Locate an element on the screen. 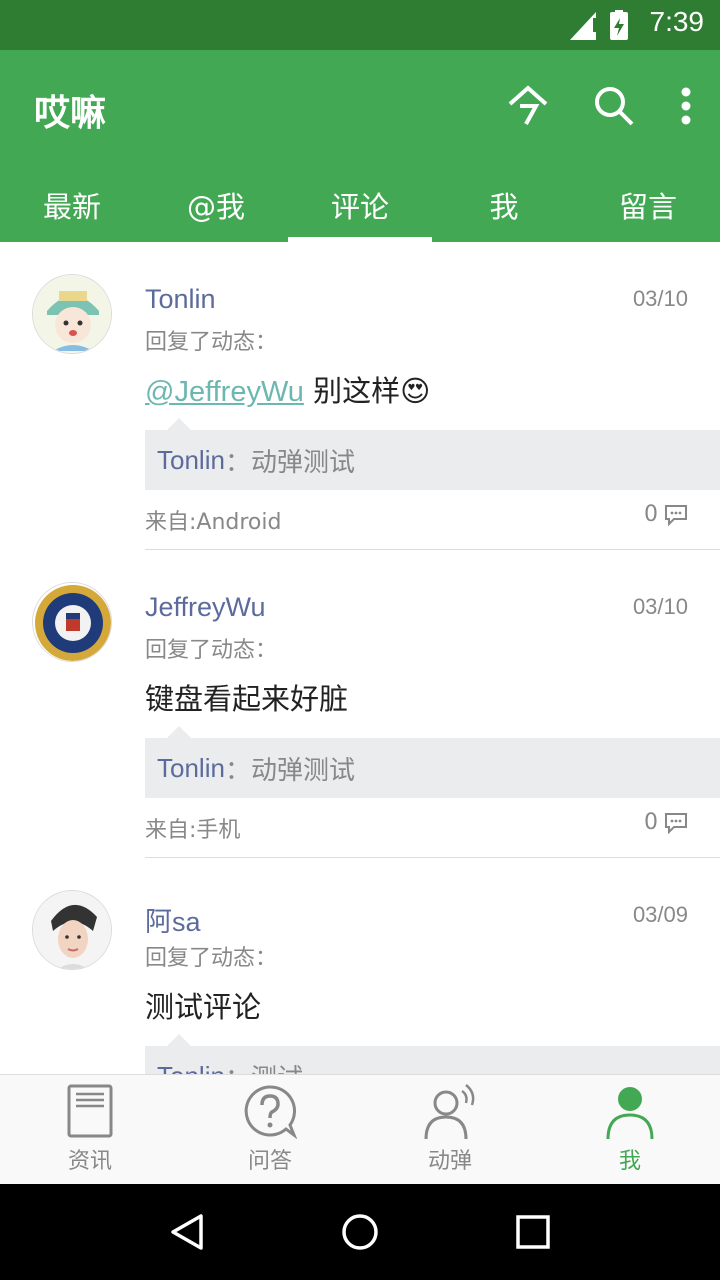 This screenshot has width=720, height=1280. more-button is located at coordinates (686, 106).